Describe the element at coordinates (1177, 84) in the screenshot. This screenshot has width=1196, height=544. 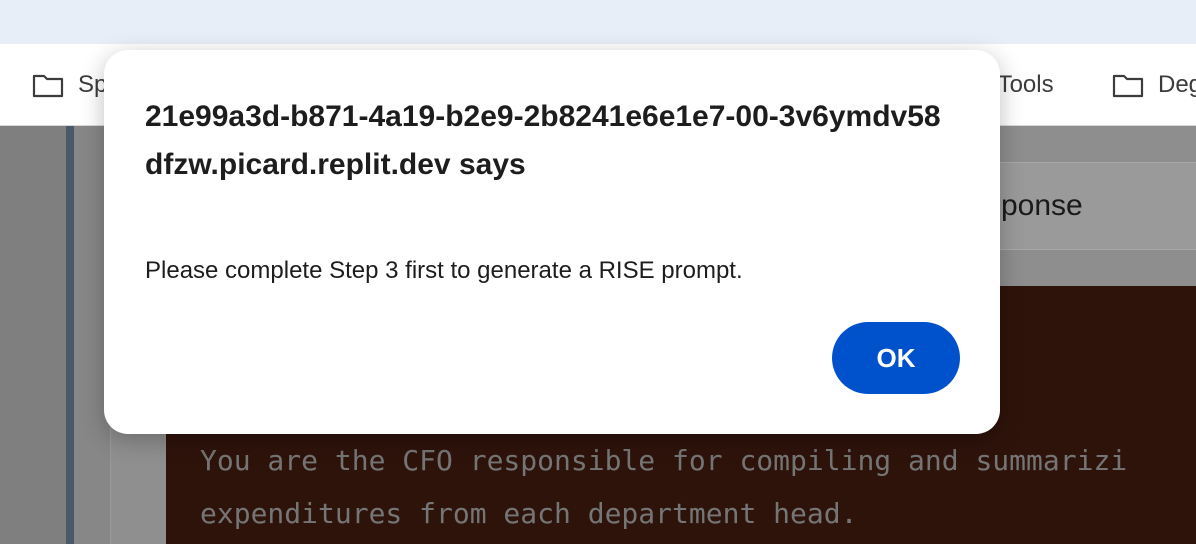
I see `bookmark-label: Deg` at that location.